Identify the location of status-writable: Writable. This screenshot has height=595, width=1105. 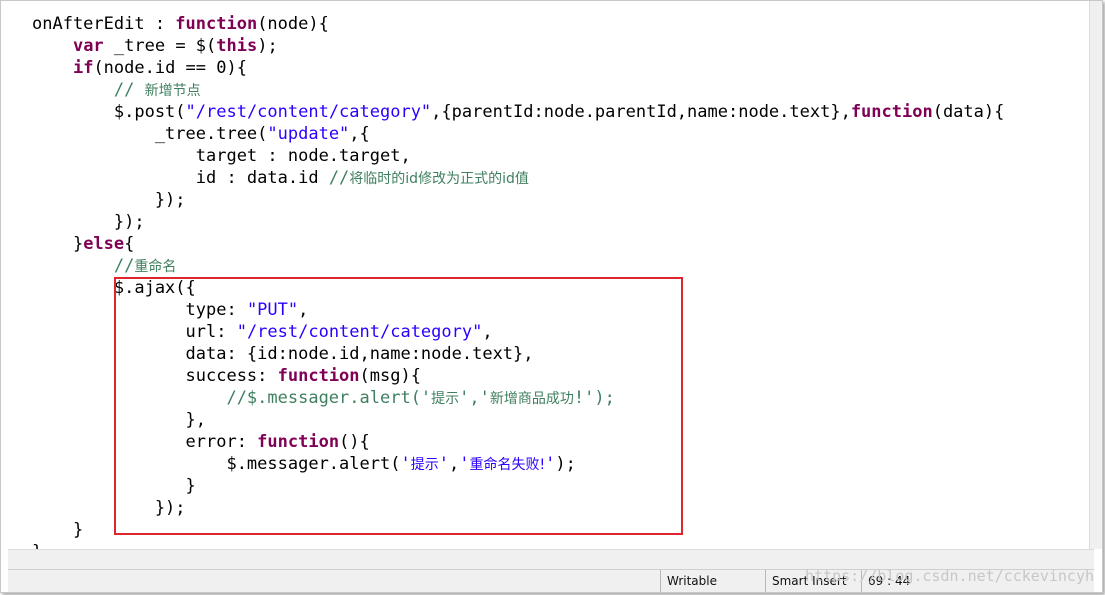
(711, 581).